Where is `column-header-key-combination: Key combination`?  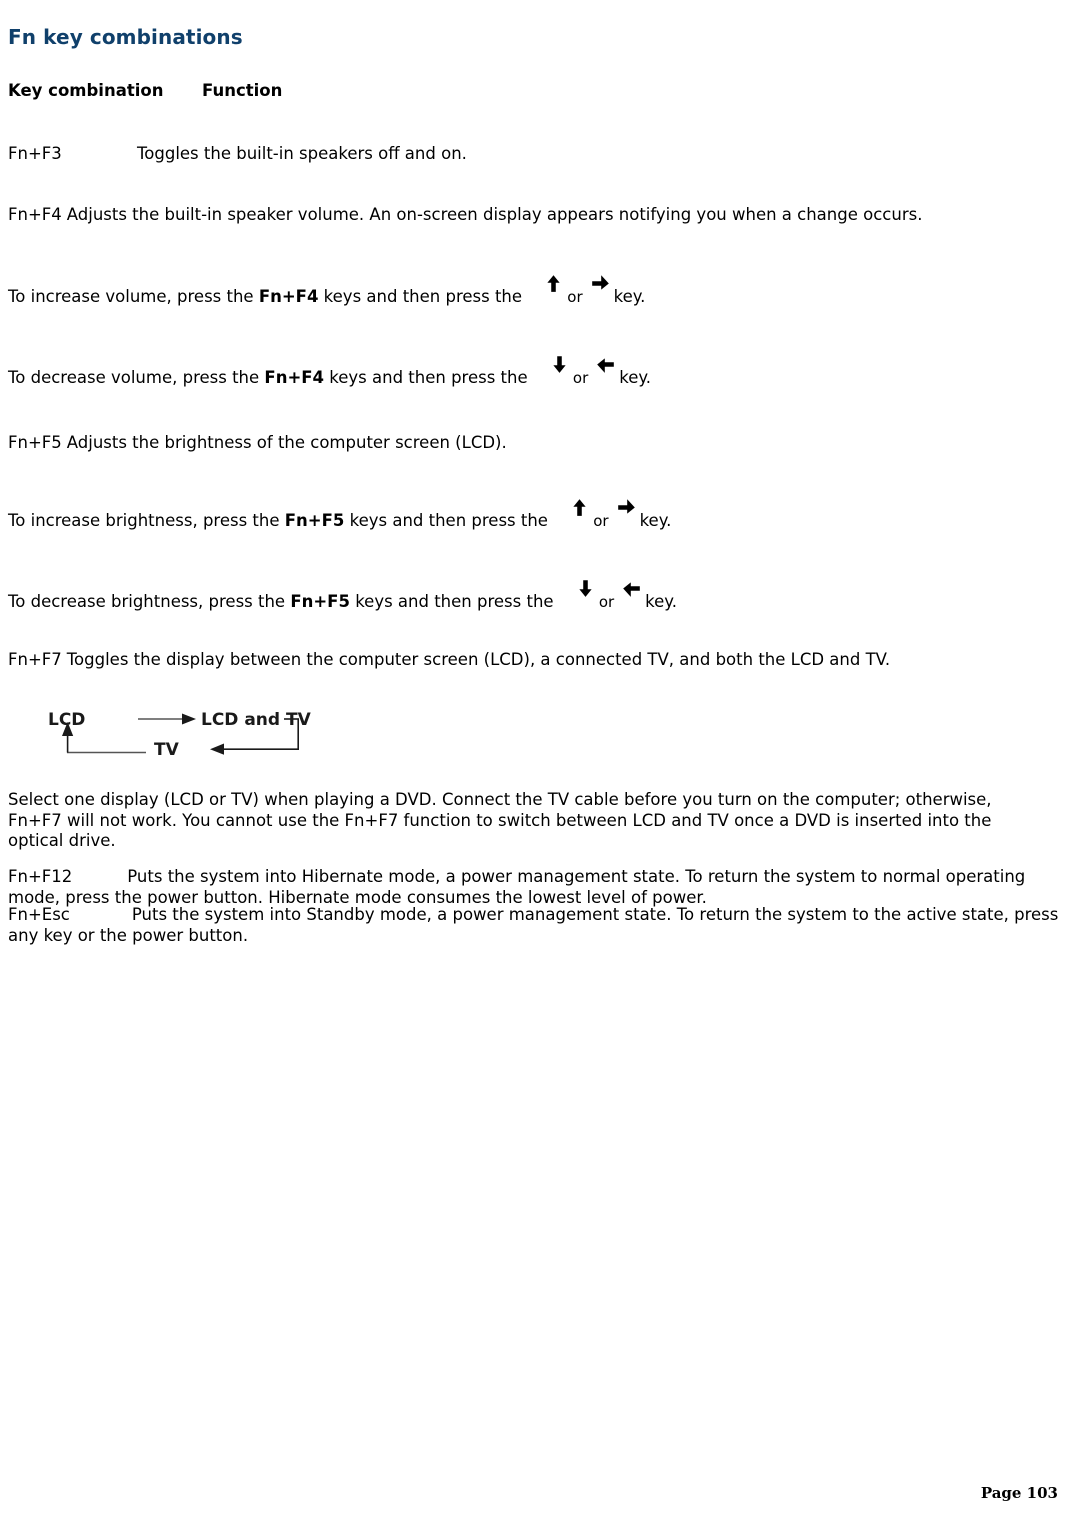
column-header-key-combination: Key combination is located at coordinates (86, 90).